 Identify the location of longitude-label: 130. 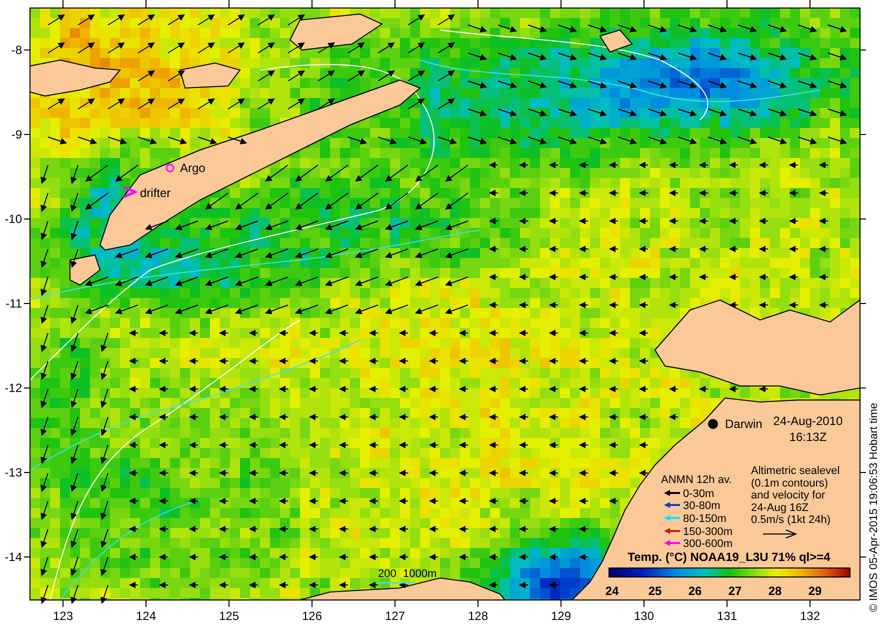
(644, 616).